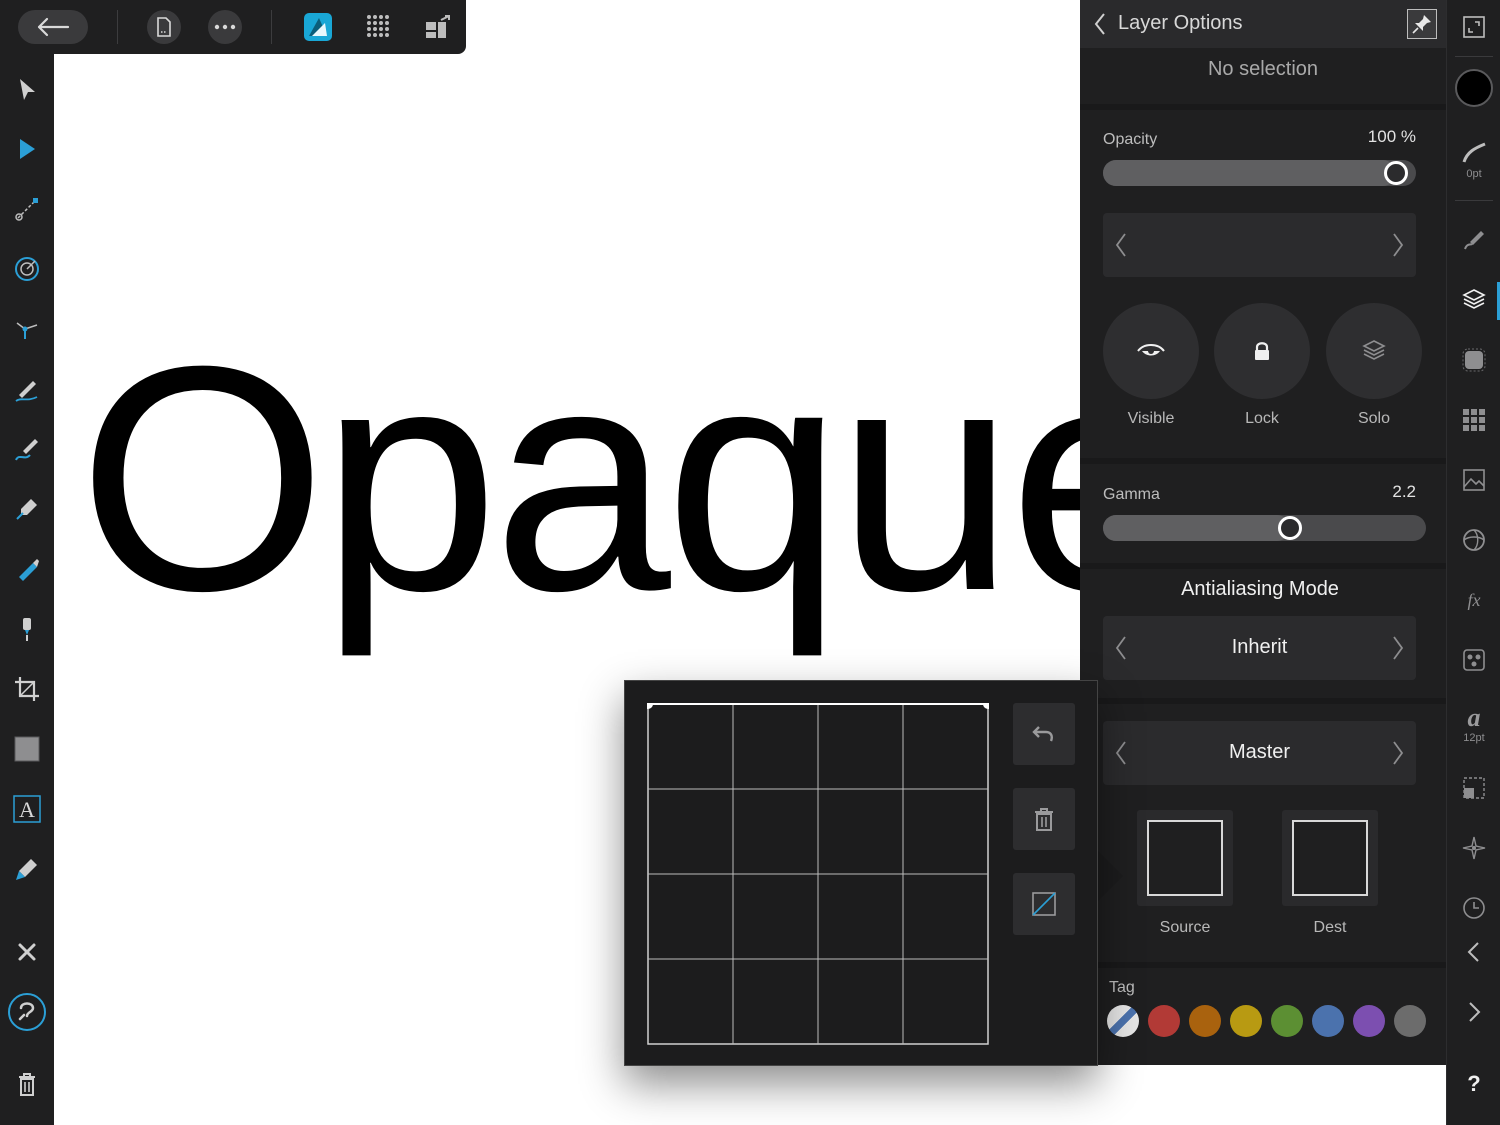 The height and width of the screenshot is (1125, 1500). Describe the element at coordinates (1263, 24) in the screenshot. I see `panel-header: Layer Options` at that location.